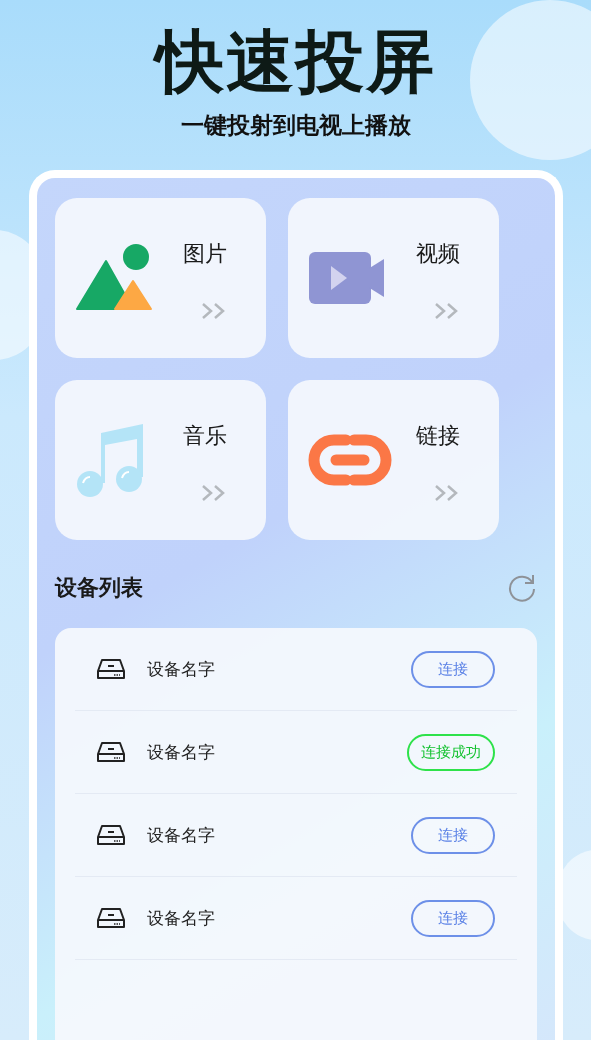 The height and width of the screenshot is (1040, 591). What do you see at coordinates (349, 460) in the screenshot?
I see `link-icon` at bounding box center [349, 460].